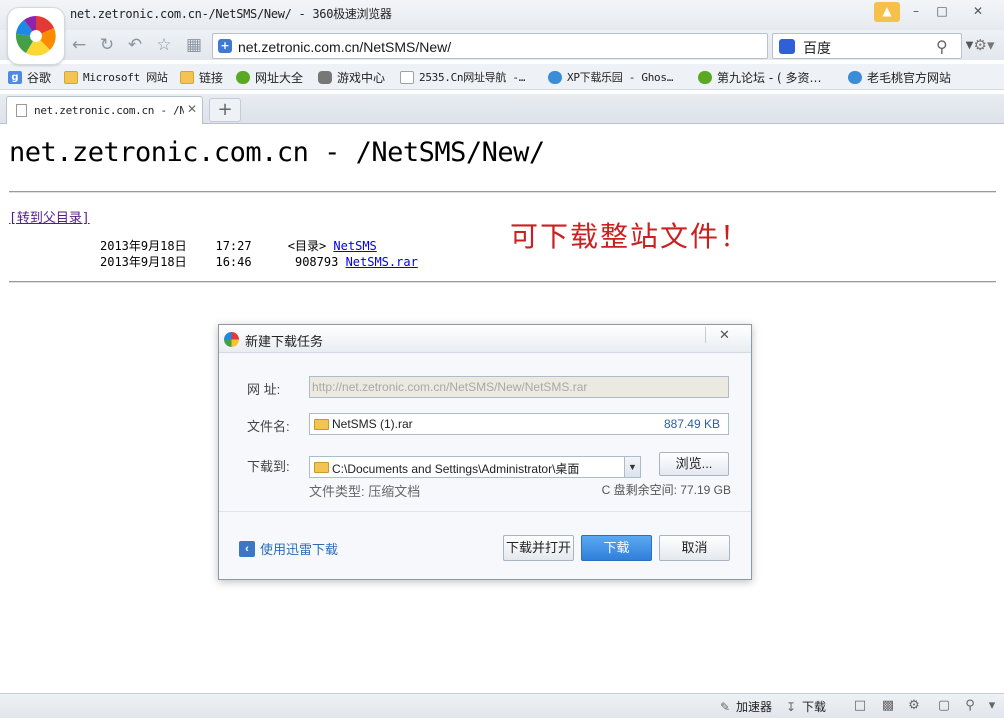  I want to click on skin-icon: ▲, so click(887, 12).